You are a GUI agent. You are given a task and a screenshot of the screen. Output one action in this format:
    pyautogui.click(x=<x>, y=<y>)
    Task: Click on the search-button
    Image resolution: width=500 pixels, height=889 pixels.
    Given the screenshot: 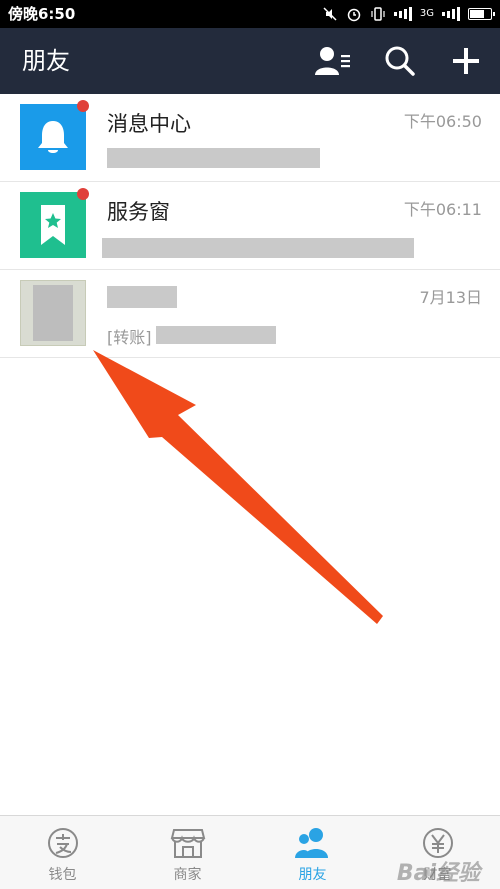 What is the action you would take?
    pyautogui.click(x=400, y=61)
    